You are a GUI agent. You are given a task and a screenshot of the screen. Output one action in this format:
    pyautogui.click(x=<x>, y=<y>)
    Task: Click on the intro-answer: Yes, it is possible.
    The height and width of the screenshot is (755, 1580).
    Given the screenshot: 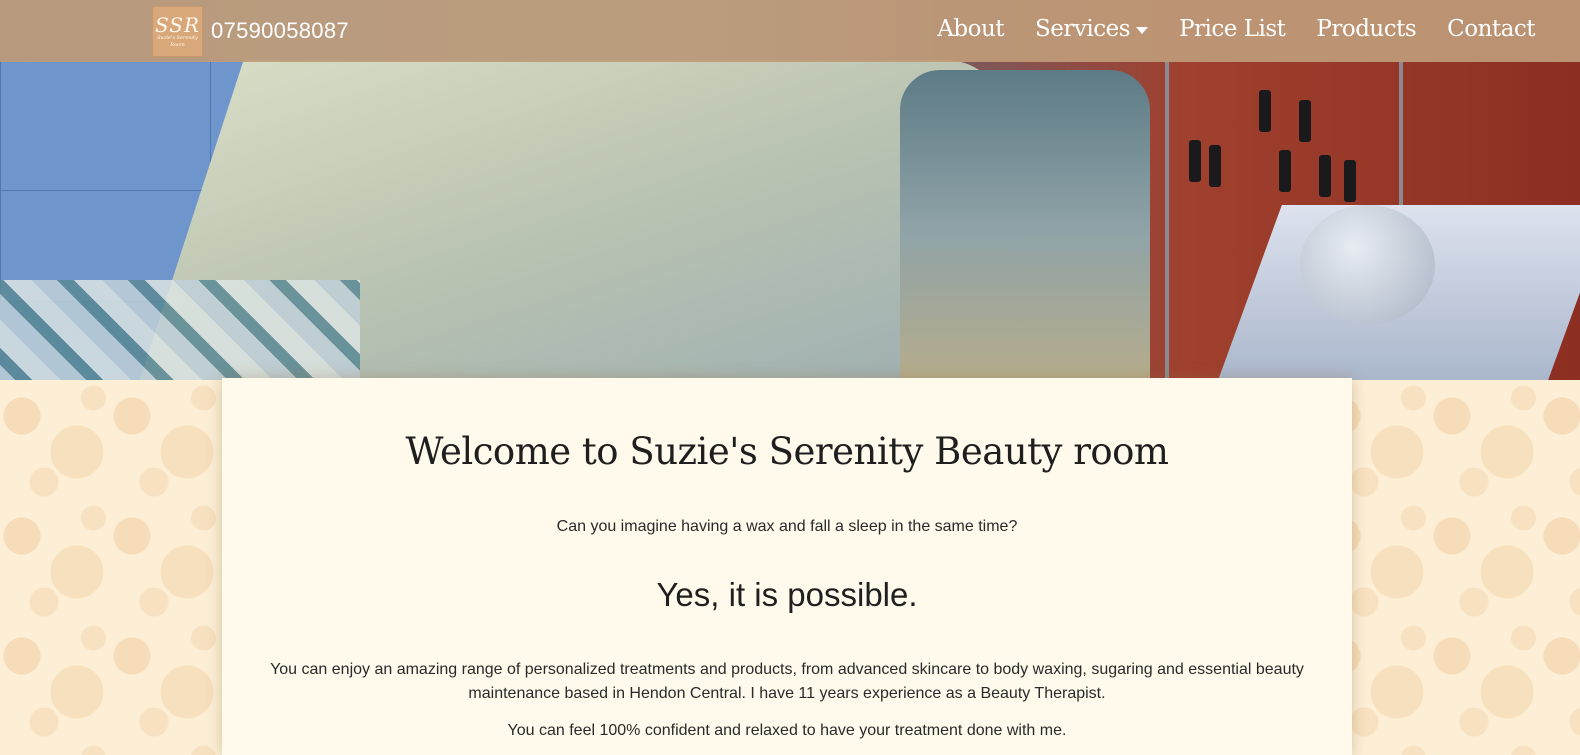 What is the action you would take?
    pyautogui.click(x=787, y=594)
    